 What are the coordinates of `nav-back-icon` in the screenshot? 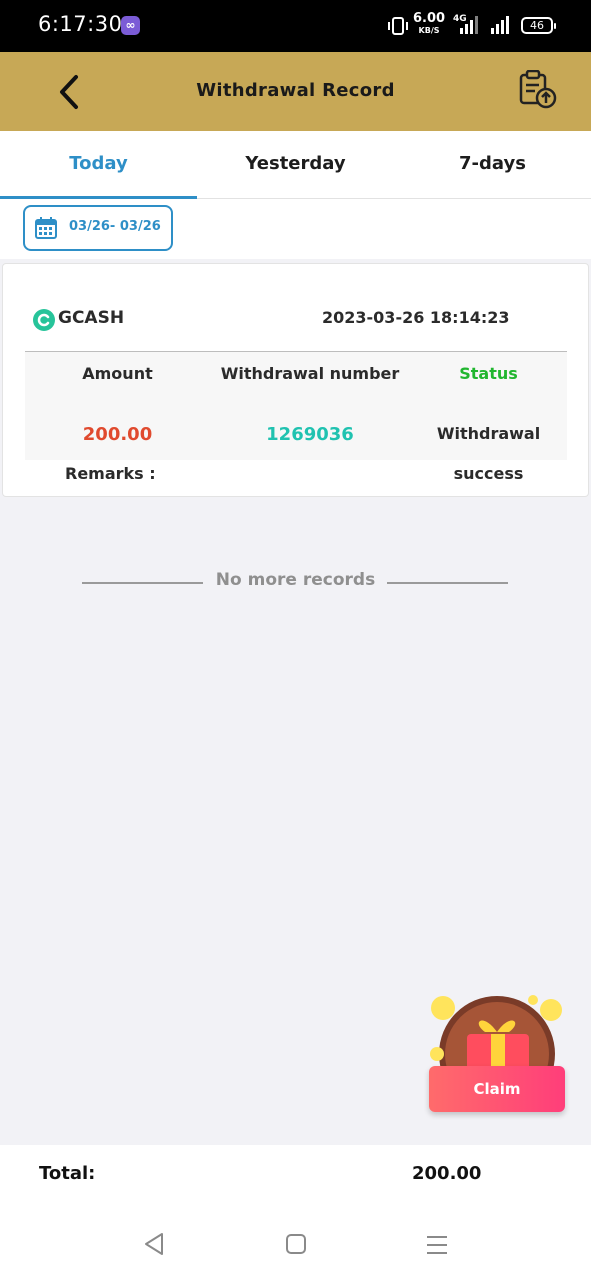 It's located at (154, 1244).